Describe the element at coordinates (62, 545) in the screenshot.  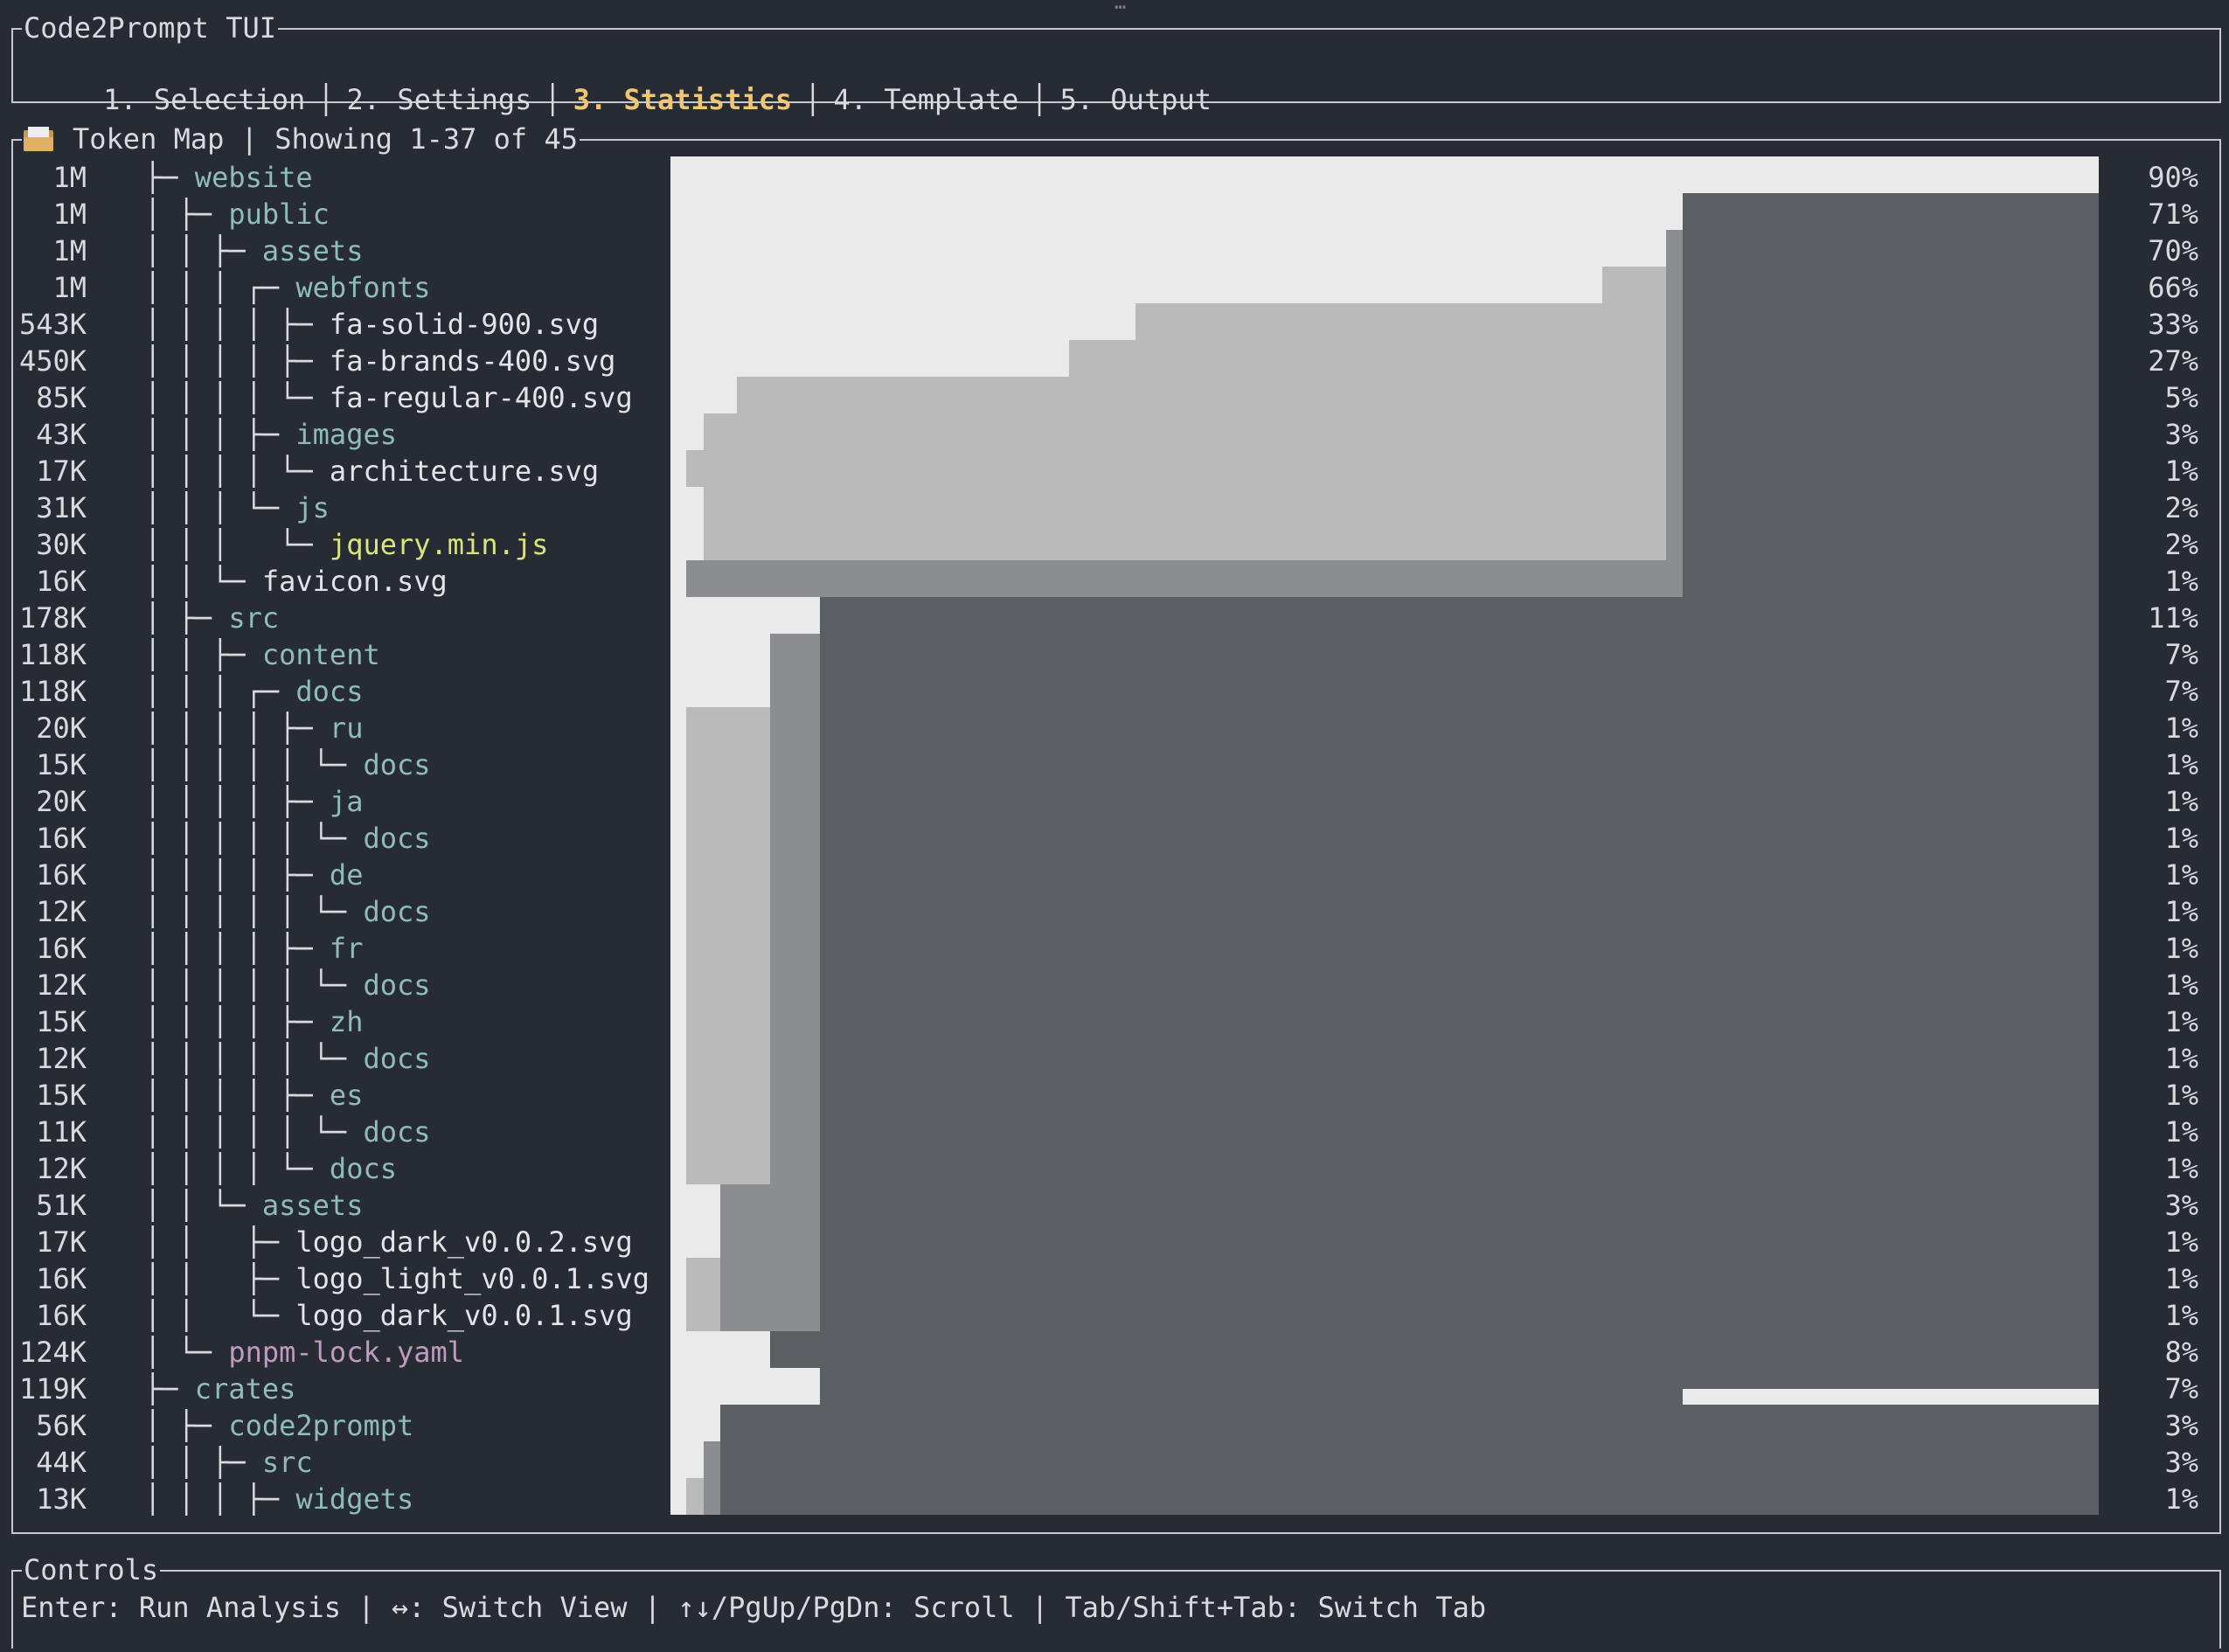
I see `token-count: 30K` at that location.